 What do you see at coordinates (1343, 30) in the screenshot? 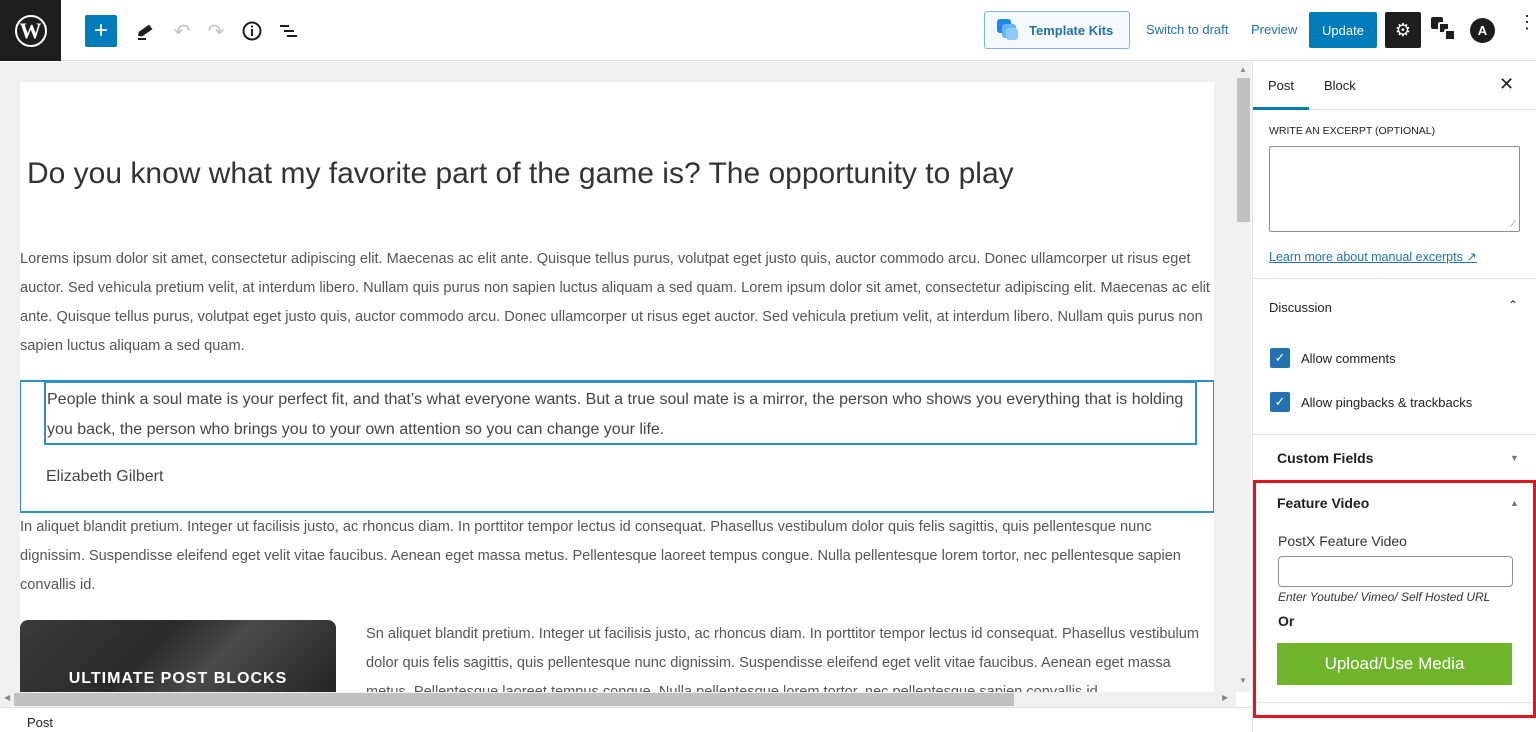
I see `update-button: Update` at bounding box center [1343, 30].